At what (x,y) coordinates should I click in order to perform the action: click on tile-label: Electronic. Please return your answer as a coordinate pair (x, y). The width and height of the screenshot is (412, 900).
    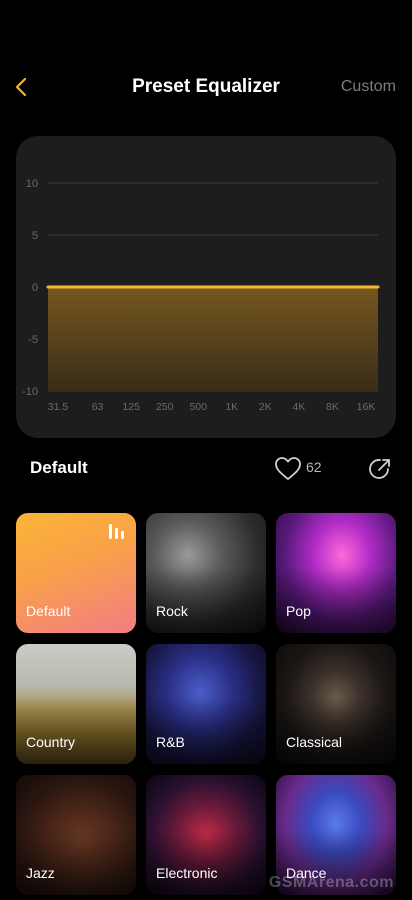
    Looking at the image, I should click on (187, 873).